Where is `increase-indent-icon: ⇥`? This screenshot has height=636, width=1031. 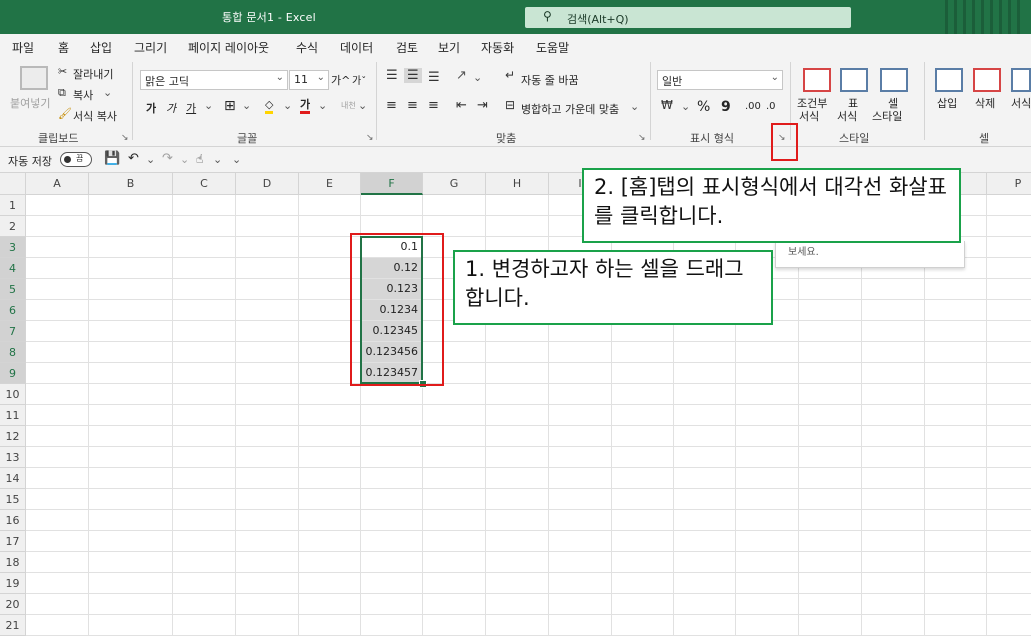
increase-indent-icon: ⇥ is located at coordinates (482, 105).